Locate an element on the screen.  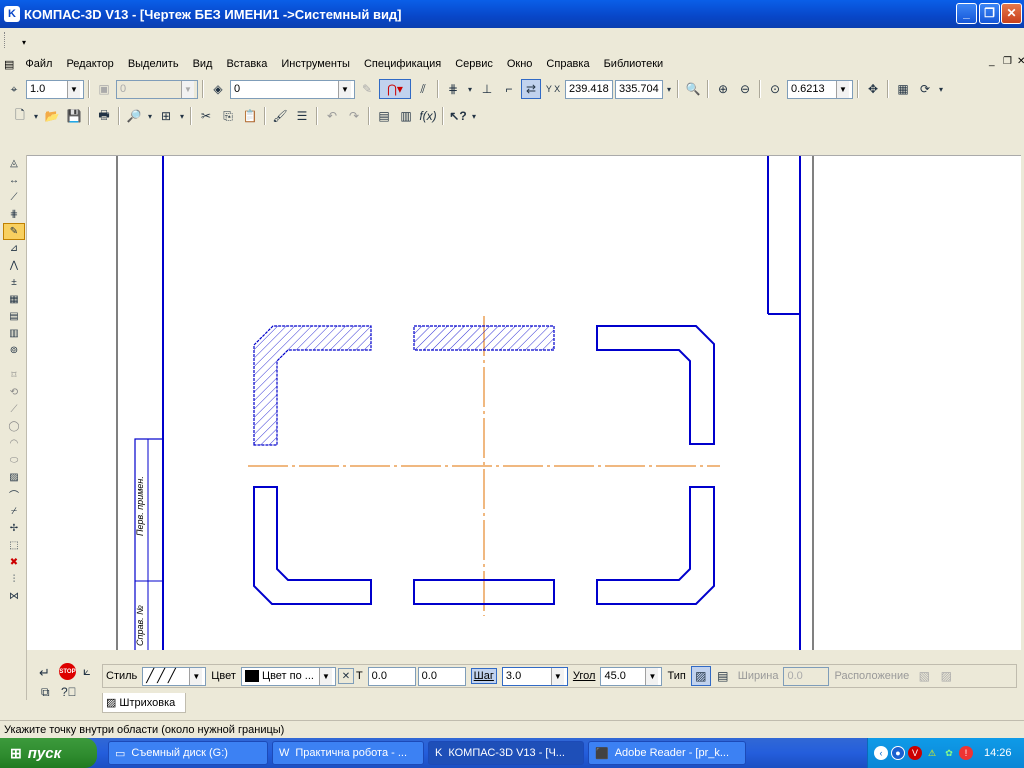
alert-icon: ! is located at coordinates (966, 753).